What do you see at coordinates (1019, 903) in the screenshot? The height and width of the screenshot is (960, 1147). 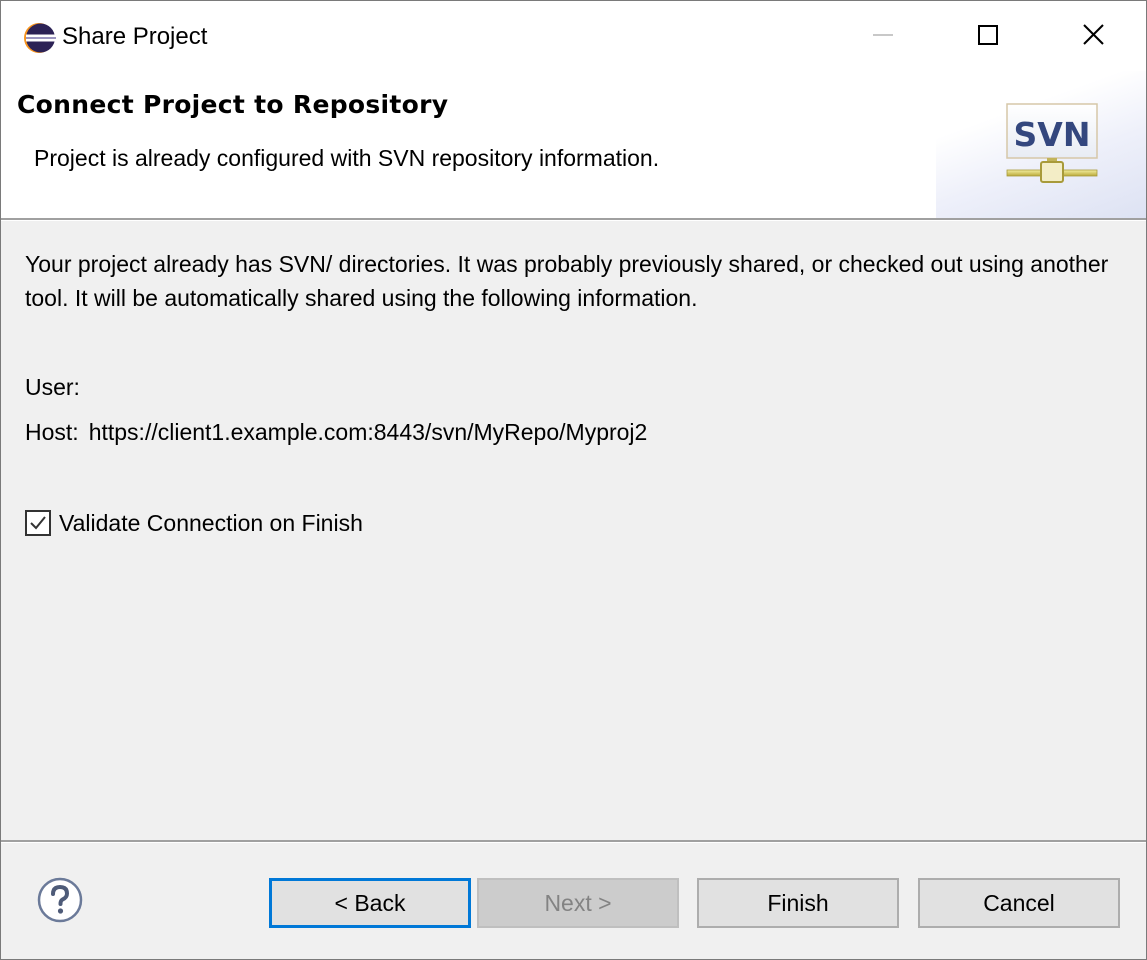 I see `cancel-button: Cancel` at bounding box center [1019, 903].